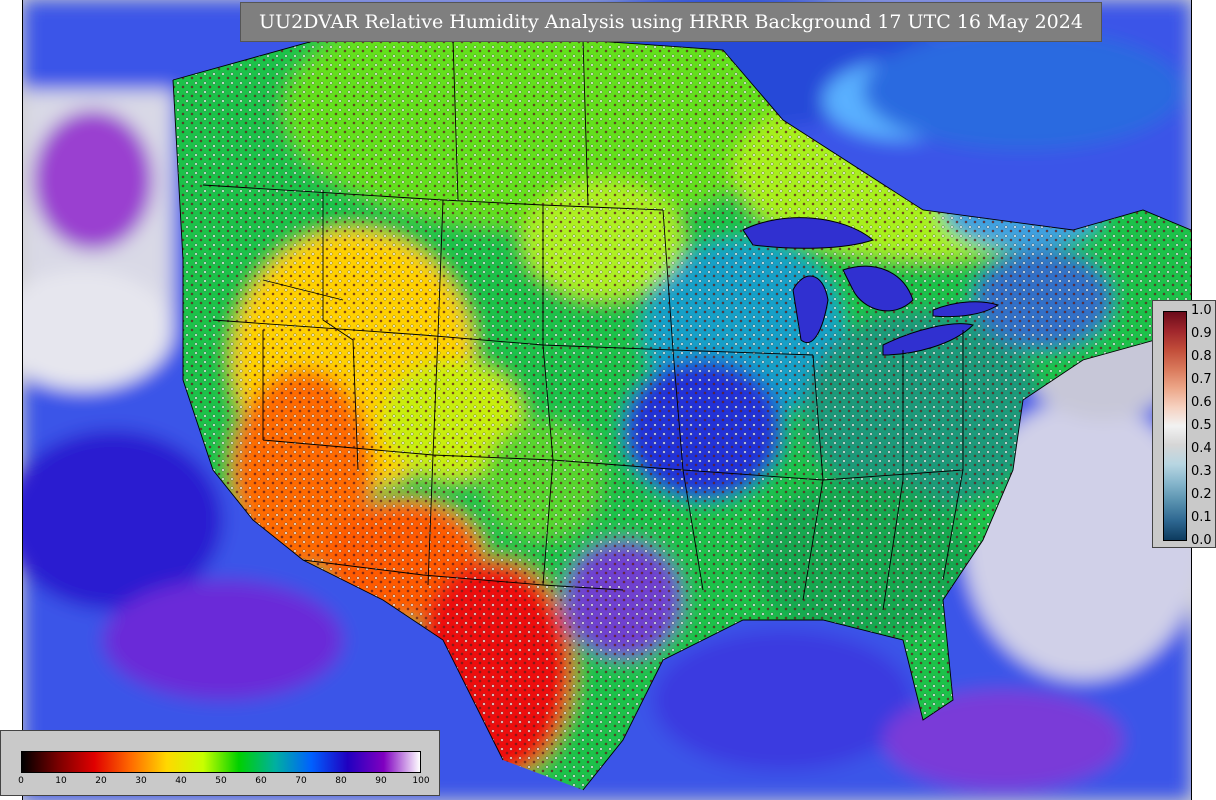  I want to click on observation-tick-label: 90, so click(381, 781).